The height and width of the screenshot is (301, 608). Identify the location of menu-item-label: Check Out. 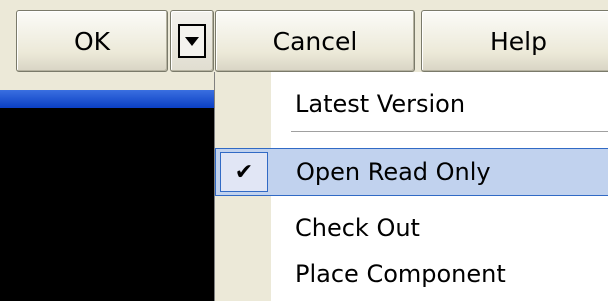
(357, 228).